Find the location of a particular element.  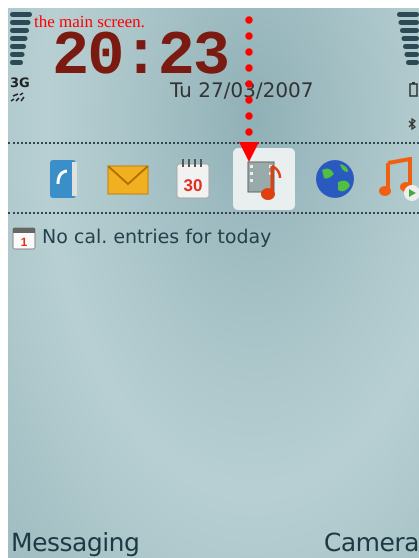

signal-strength-icon is located at coordinates (21, 39).